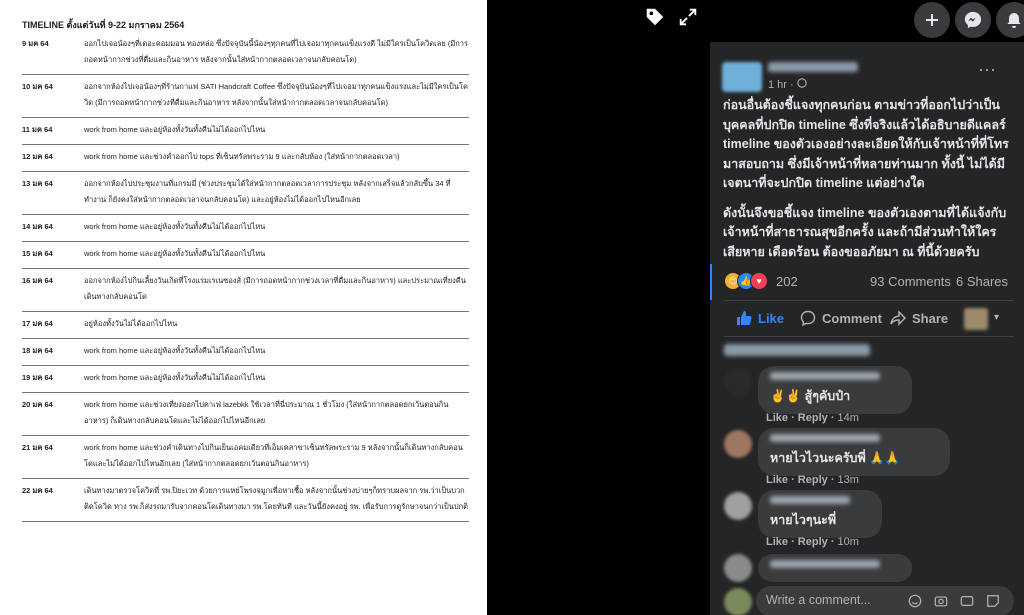  What do you see at coordinates (910, 281) in the screenshot?
I see `comments-count: 93 Comments` at bounding box center [910, 281].